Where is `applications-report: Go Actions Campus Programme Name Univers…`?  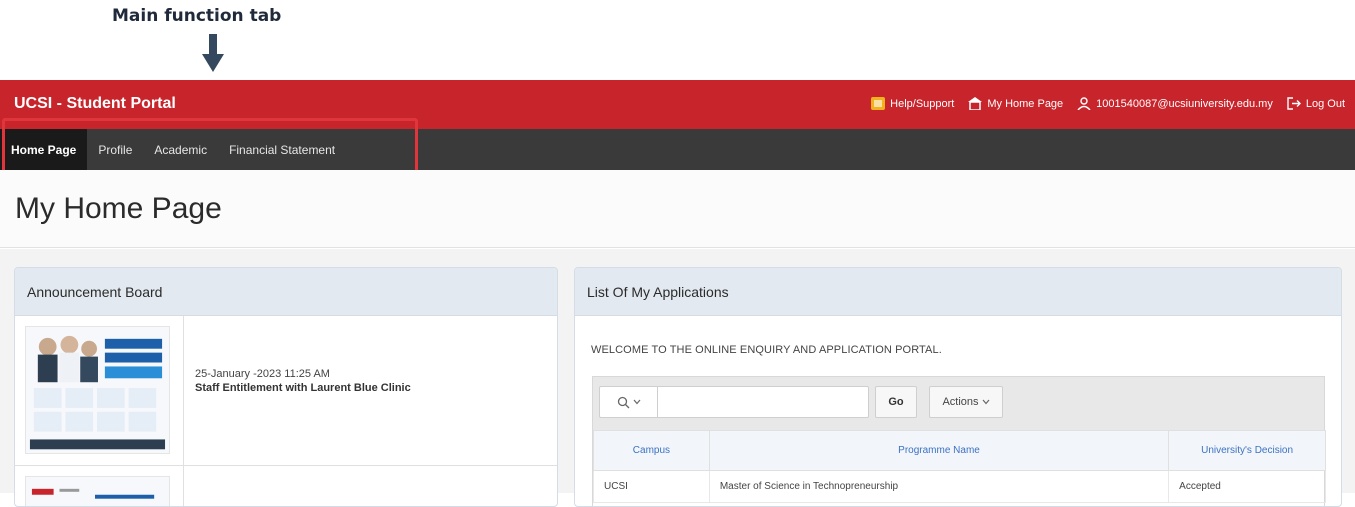 applications-report: Go Actions Campus Programme Name Univers… is located at coordinates (959, 441).